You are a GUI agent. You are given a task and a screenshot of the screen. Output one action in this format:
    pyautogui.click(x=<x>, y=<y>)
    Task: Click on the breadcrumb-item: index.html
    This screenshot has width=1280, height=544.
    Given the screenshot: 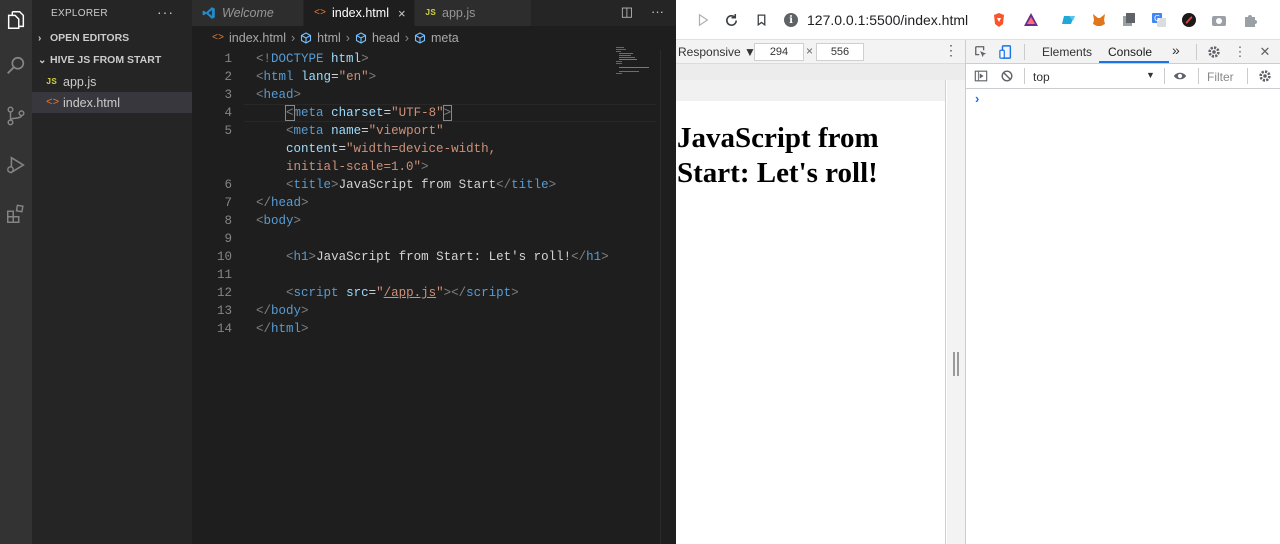 What is the action you would take?
    pyautogui.click(x=257, y=38)
    